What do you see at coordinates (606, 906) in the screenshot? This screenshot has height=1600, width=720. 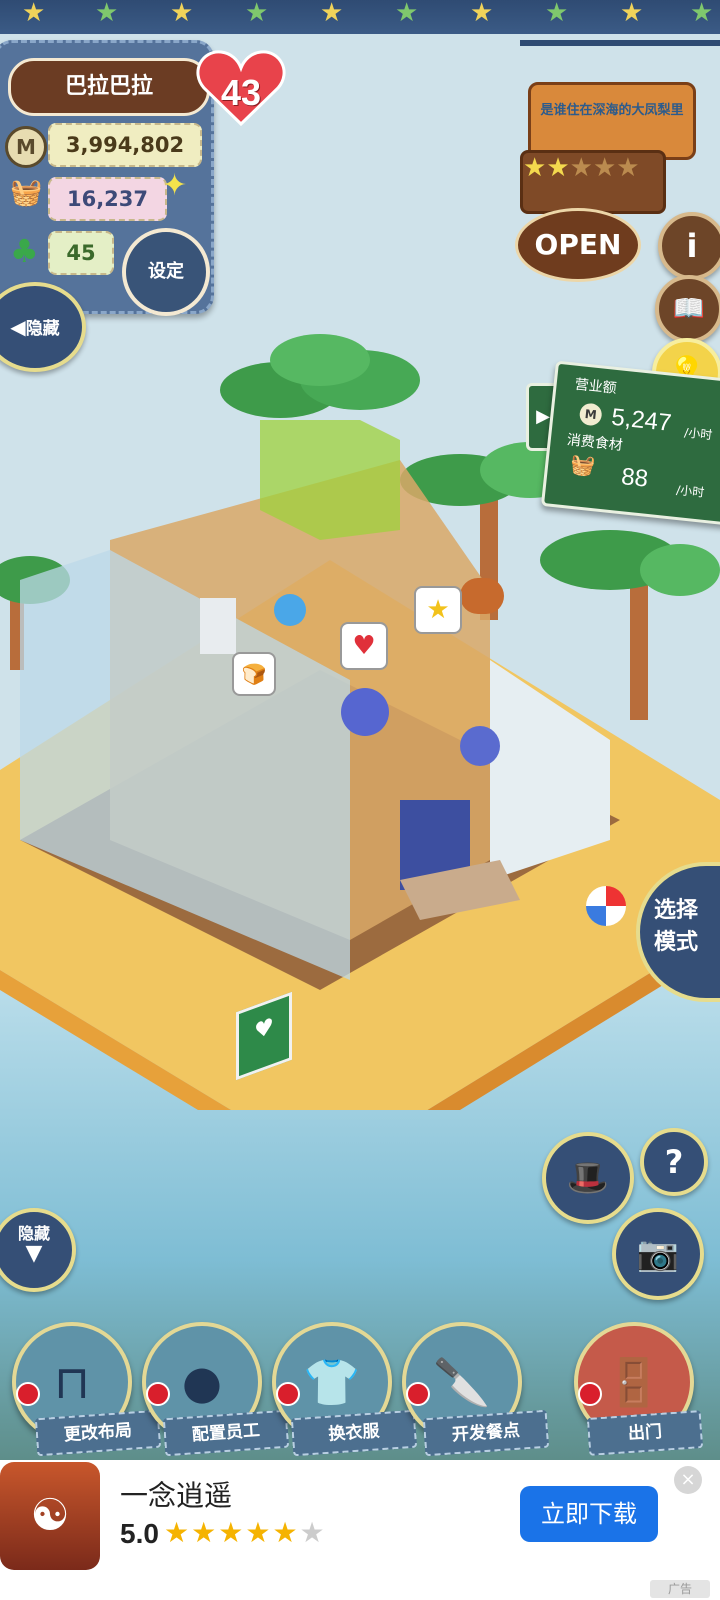 I see `beach-ball` at bounding box center [606, 906].